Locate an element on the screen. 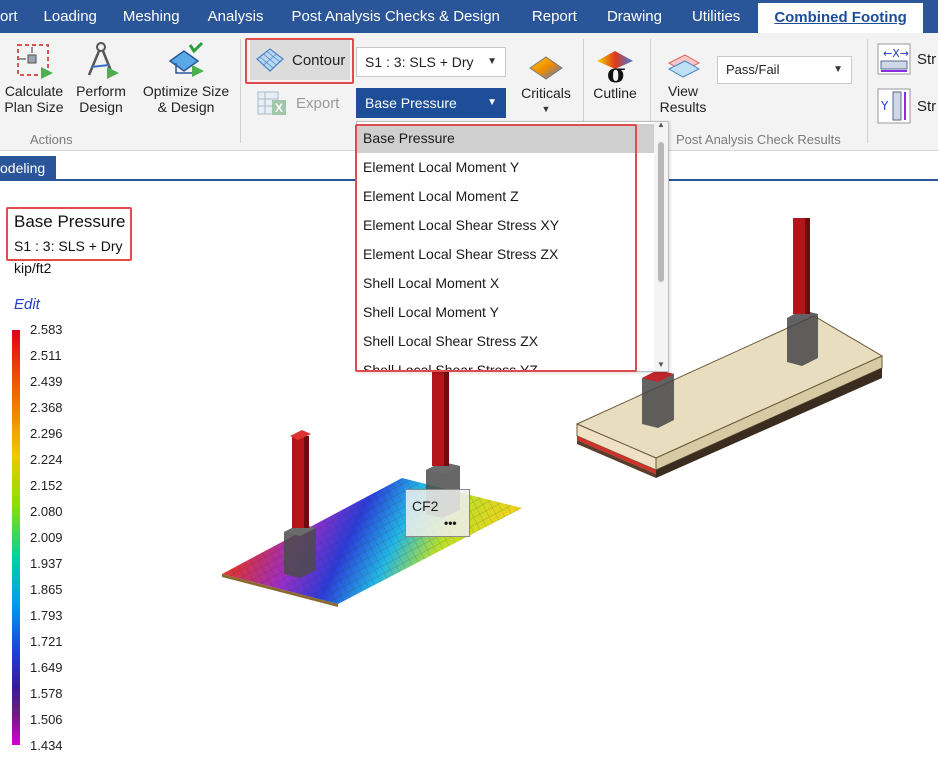  view-results-button: View Results is located at coordinates (683, 83).